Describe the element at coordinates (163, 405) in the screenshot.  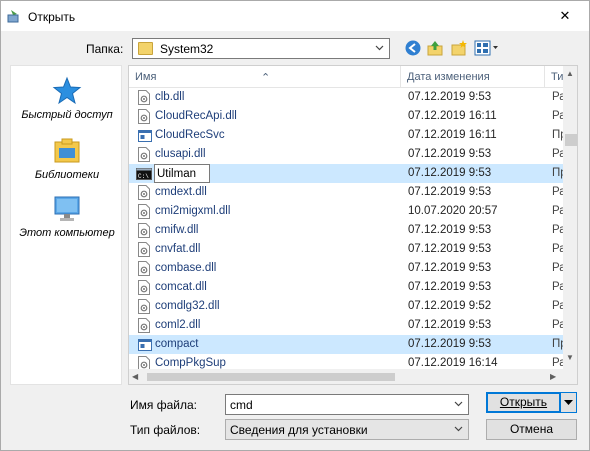
I see `filename-label: Имя файла:` at that location.